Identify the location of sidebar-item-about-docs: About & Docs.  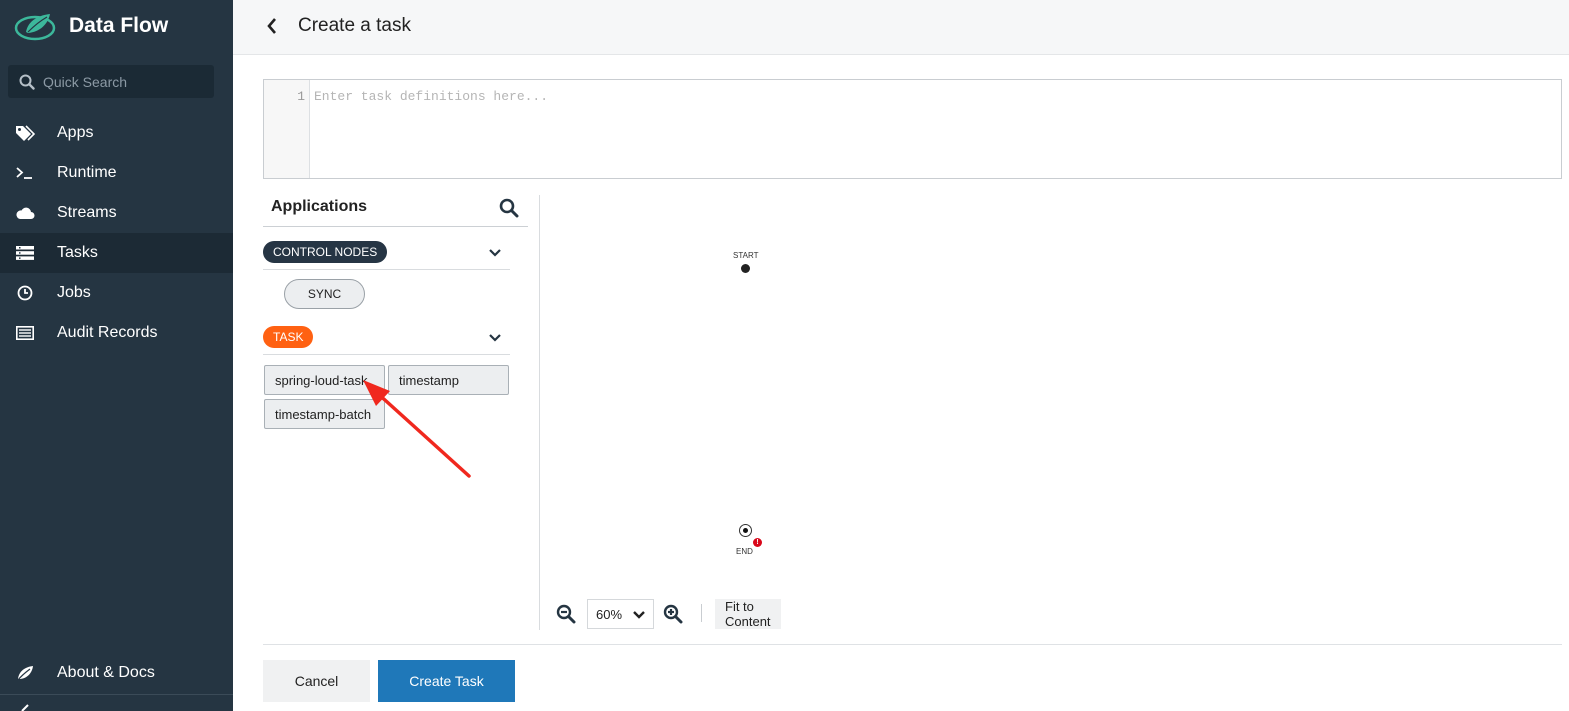
(116, 673).